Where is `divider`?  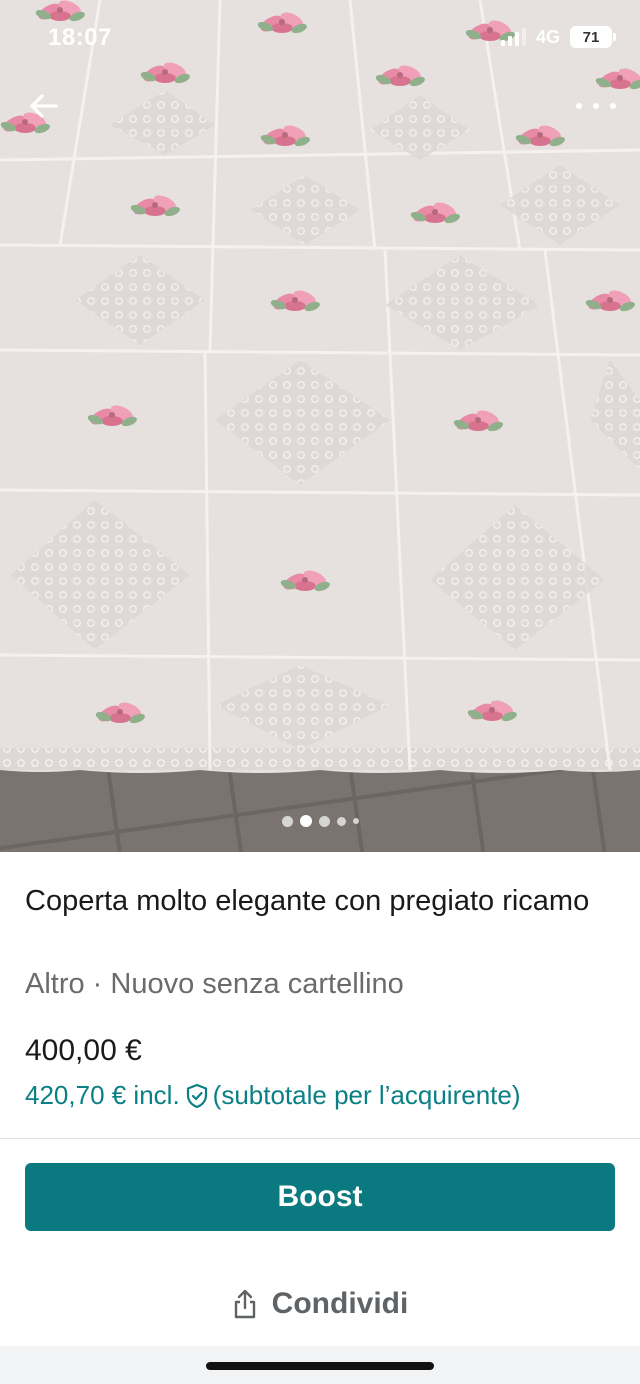 divider is located at coordinates (320, 1138).